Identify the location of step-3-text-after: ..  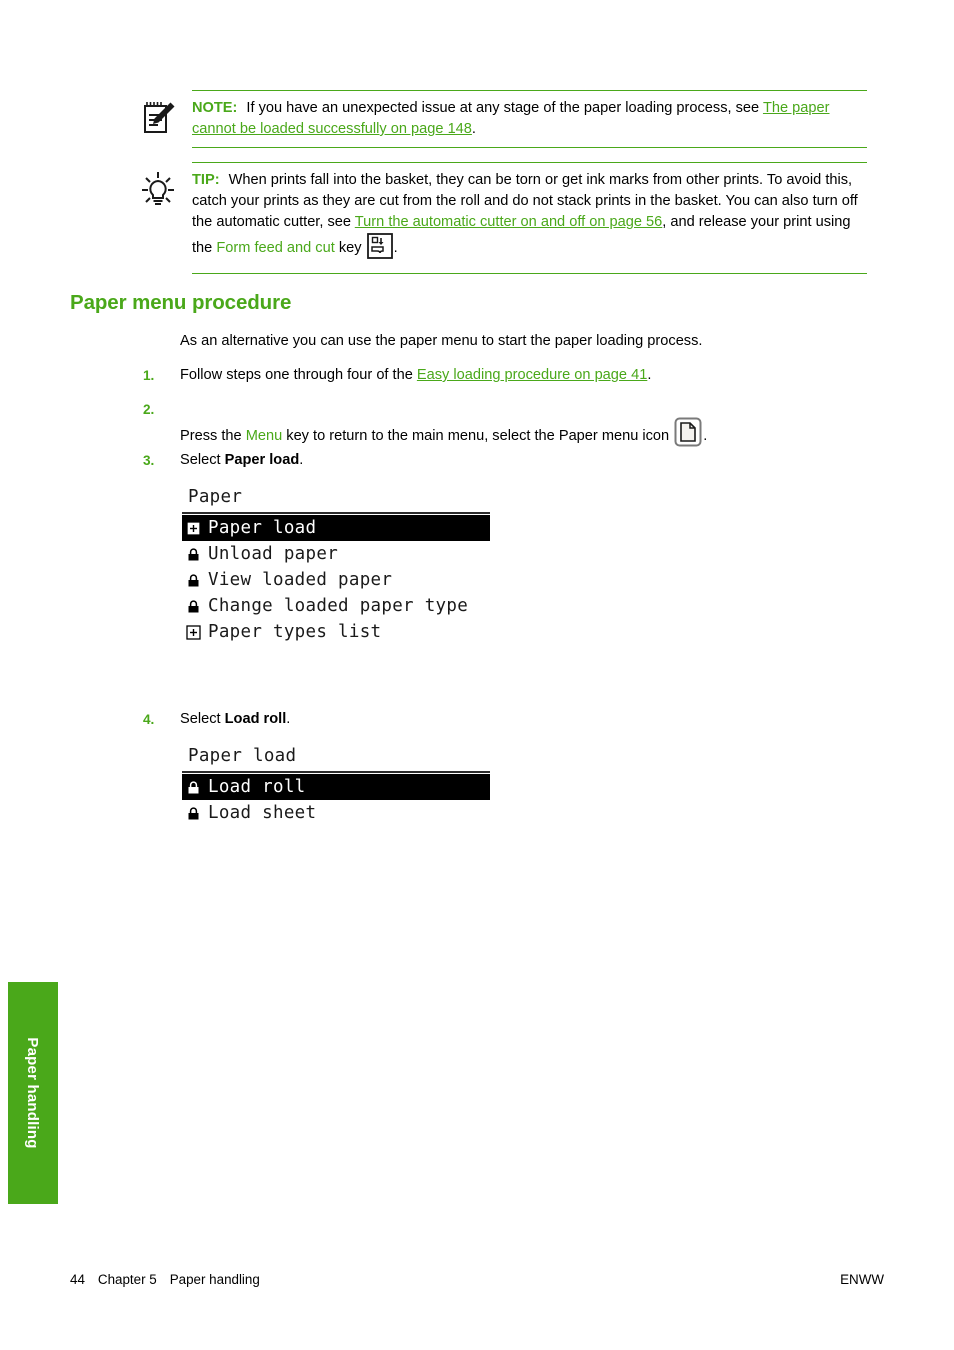
(301, 460).